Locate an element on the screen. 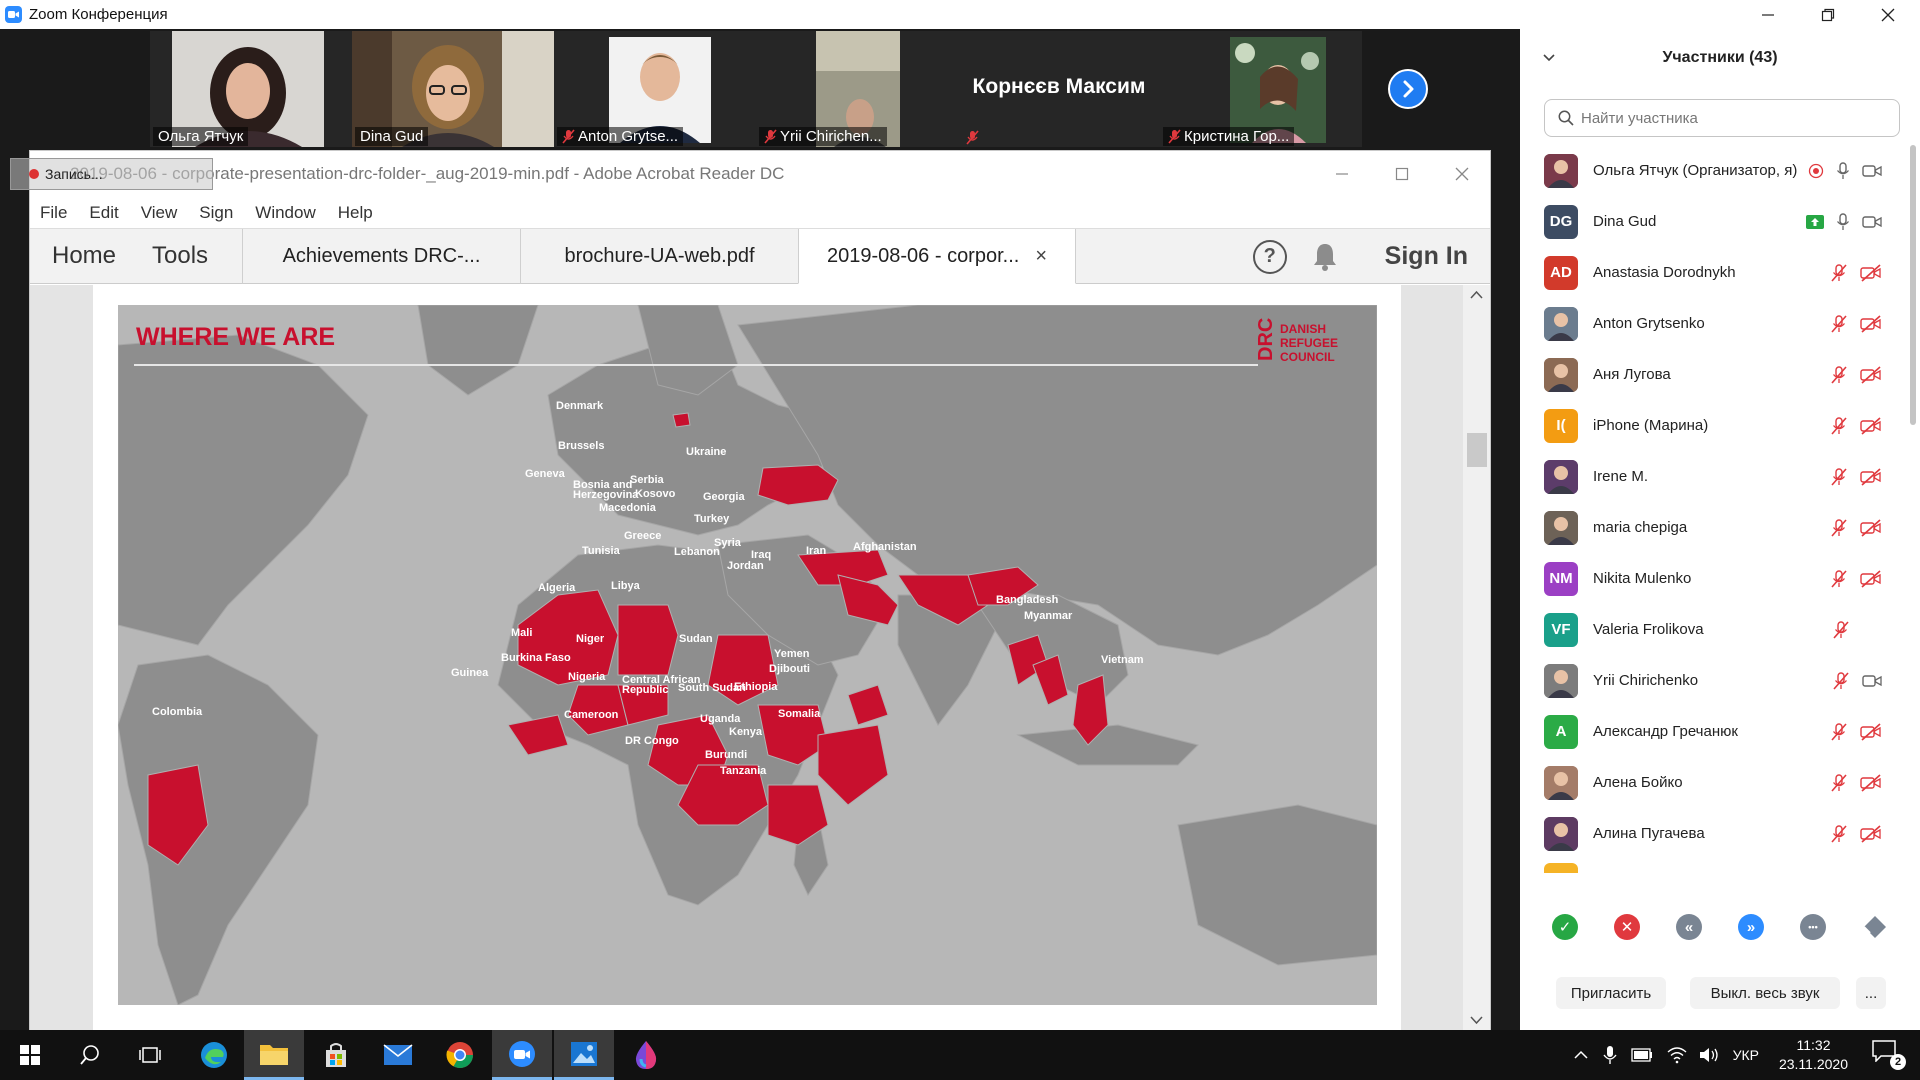  menu-help: Help is located at coordinates (355, 213).